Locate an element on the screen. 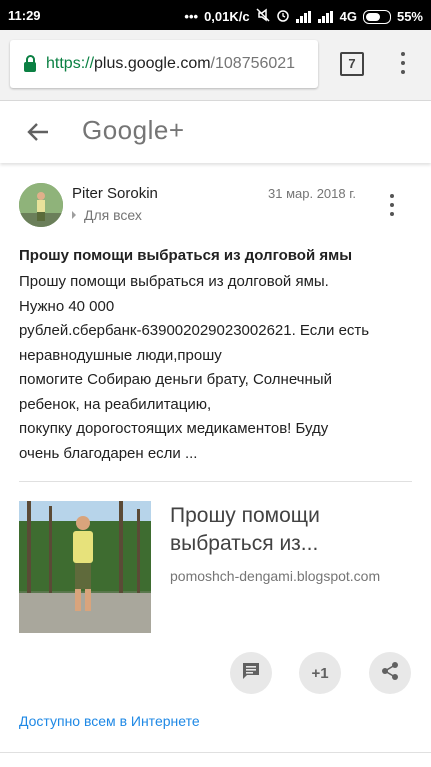  plus-one-label: +1 is located at coordinates (320, 673).